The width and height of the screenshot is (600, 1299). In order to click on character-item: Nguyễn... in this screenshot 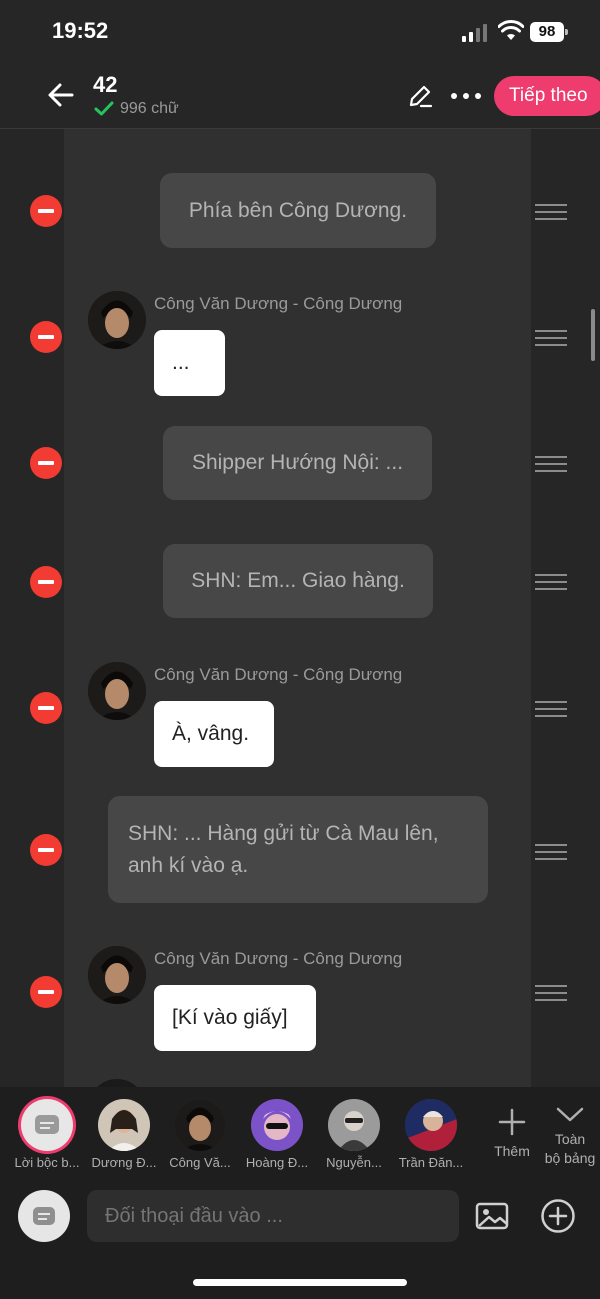, I will do `click(354, 1134)`.